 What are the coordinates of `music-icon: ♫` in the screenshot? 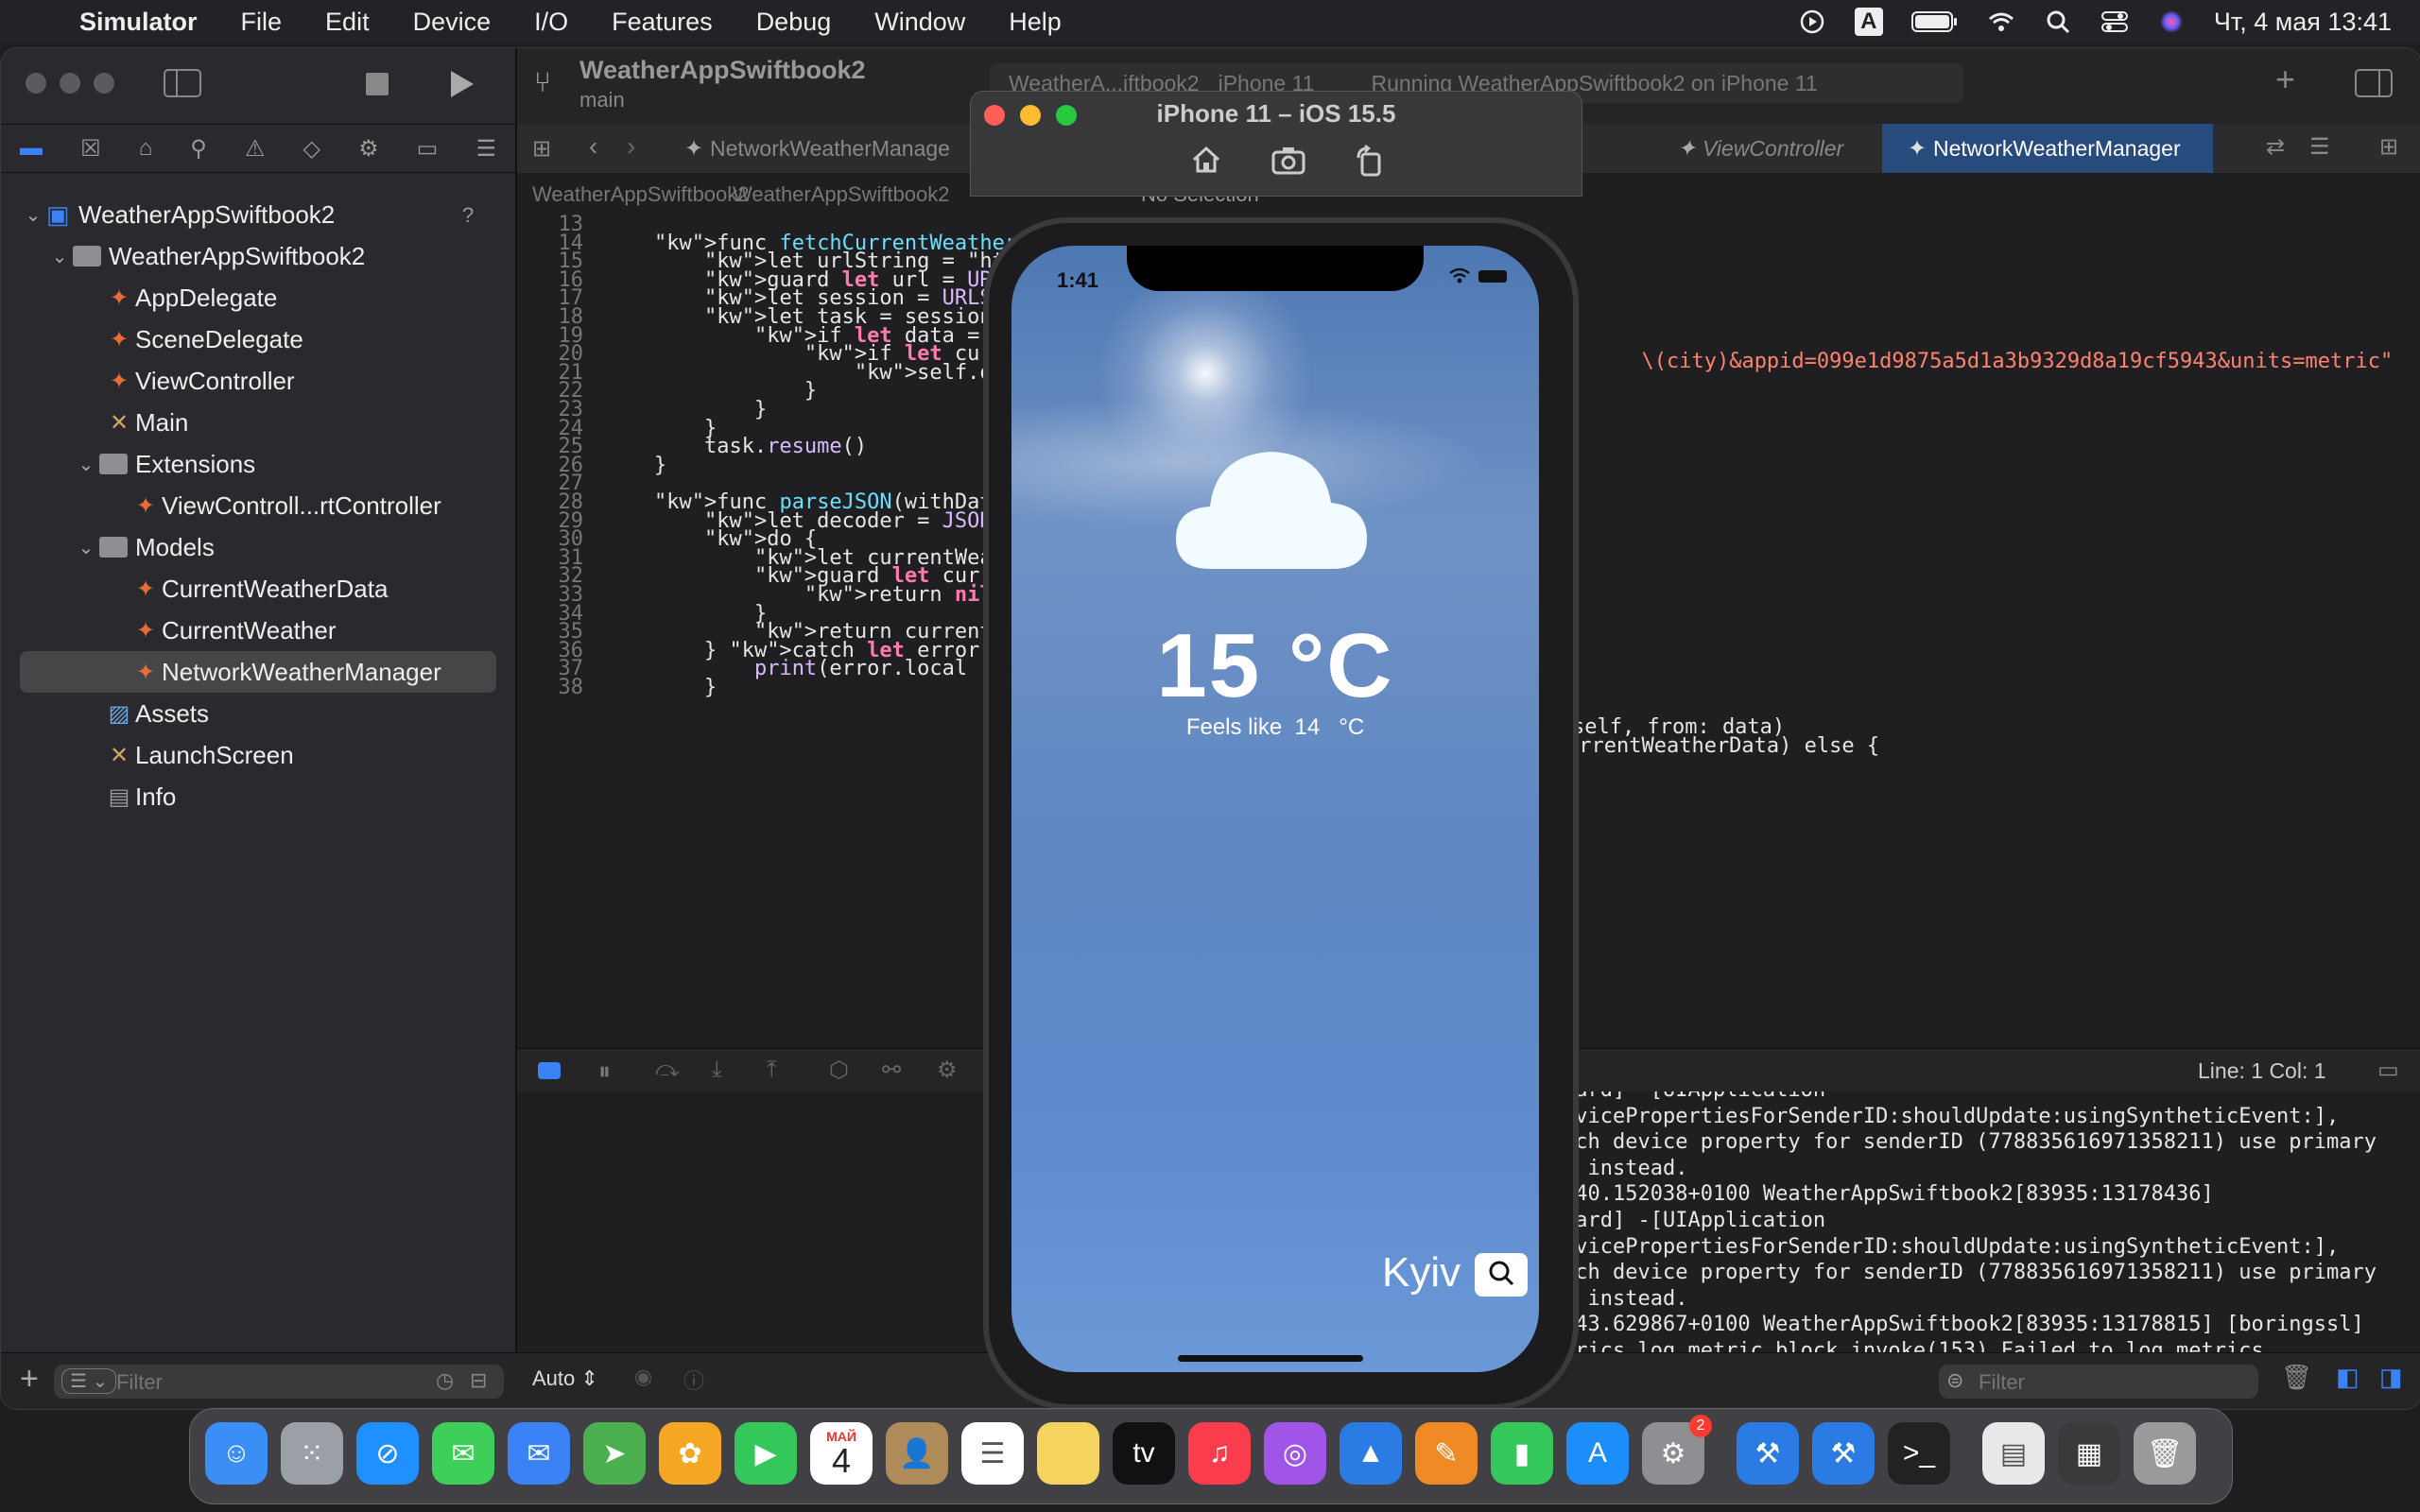 It's located at (1219, 1453).